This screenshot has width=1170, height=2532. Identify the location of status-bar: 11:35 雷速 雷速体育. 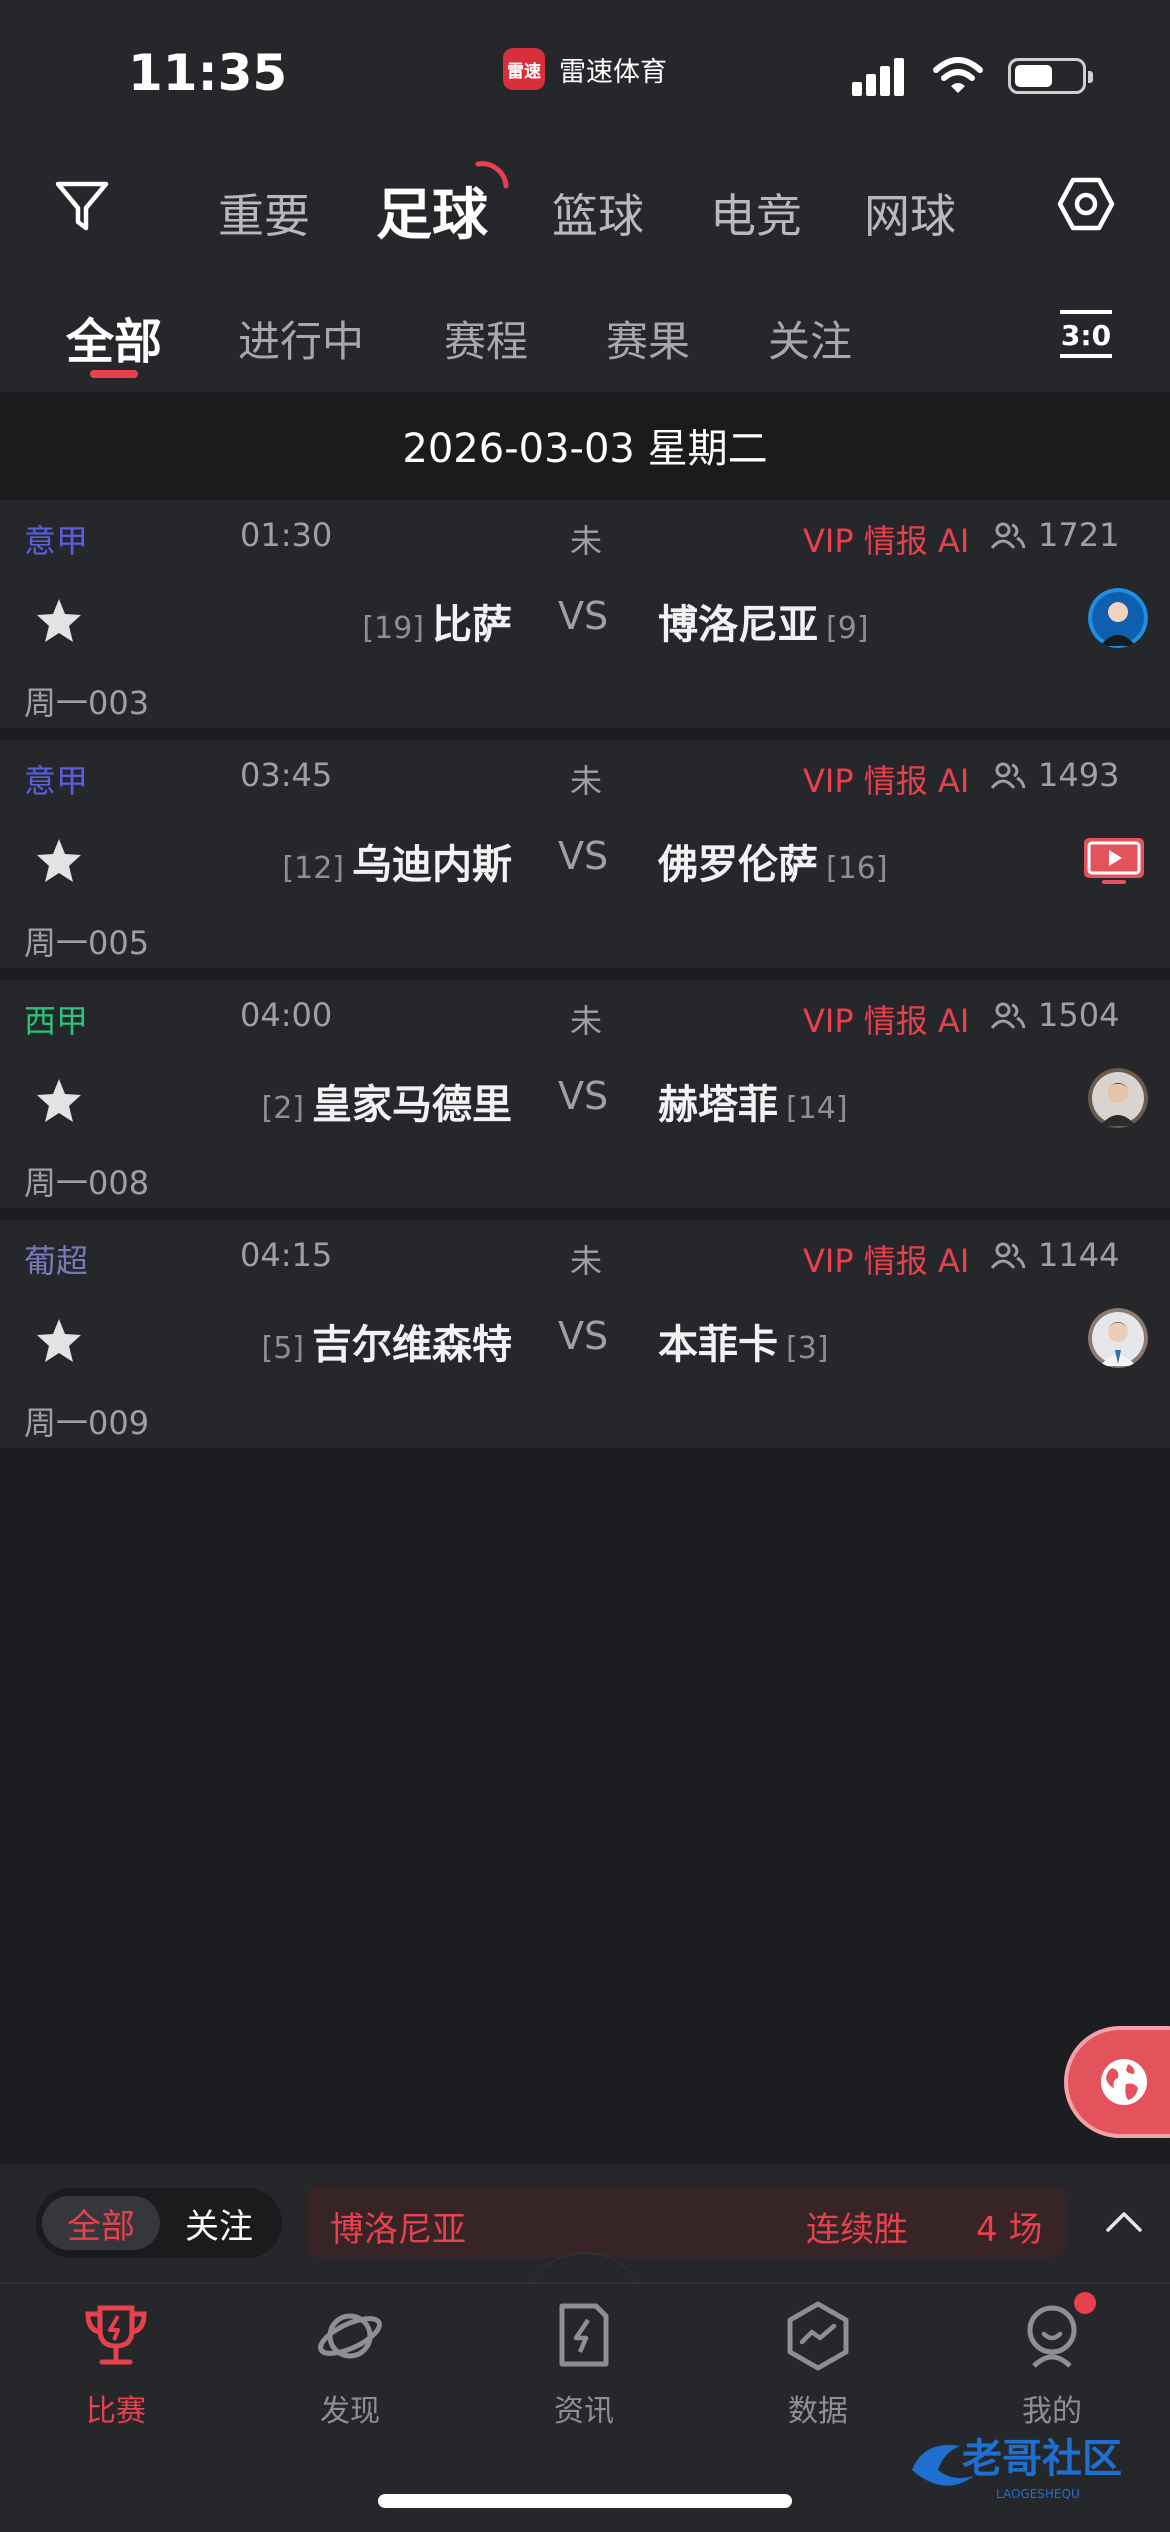
(585, 70).